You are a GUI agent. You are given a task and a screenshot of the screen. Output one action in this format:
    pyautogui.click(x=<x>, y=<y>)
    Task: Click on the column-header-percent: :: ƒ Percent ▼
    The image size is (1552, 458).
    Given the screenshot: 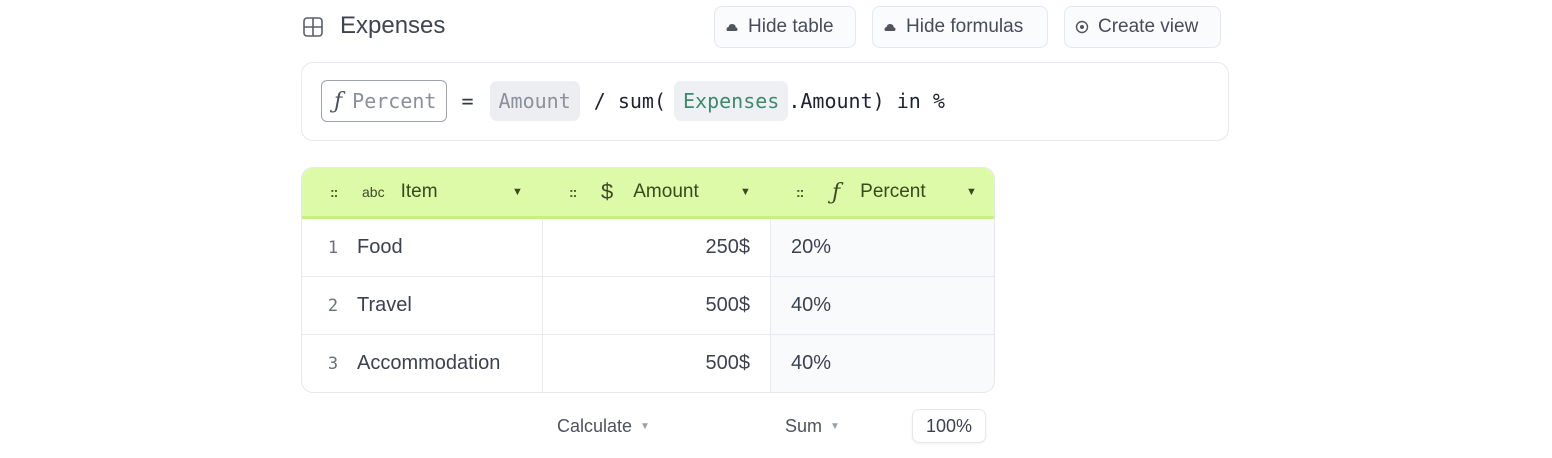 What is the action you would take?
    pyautogui.click(x=895, y=192)
    